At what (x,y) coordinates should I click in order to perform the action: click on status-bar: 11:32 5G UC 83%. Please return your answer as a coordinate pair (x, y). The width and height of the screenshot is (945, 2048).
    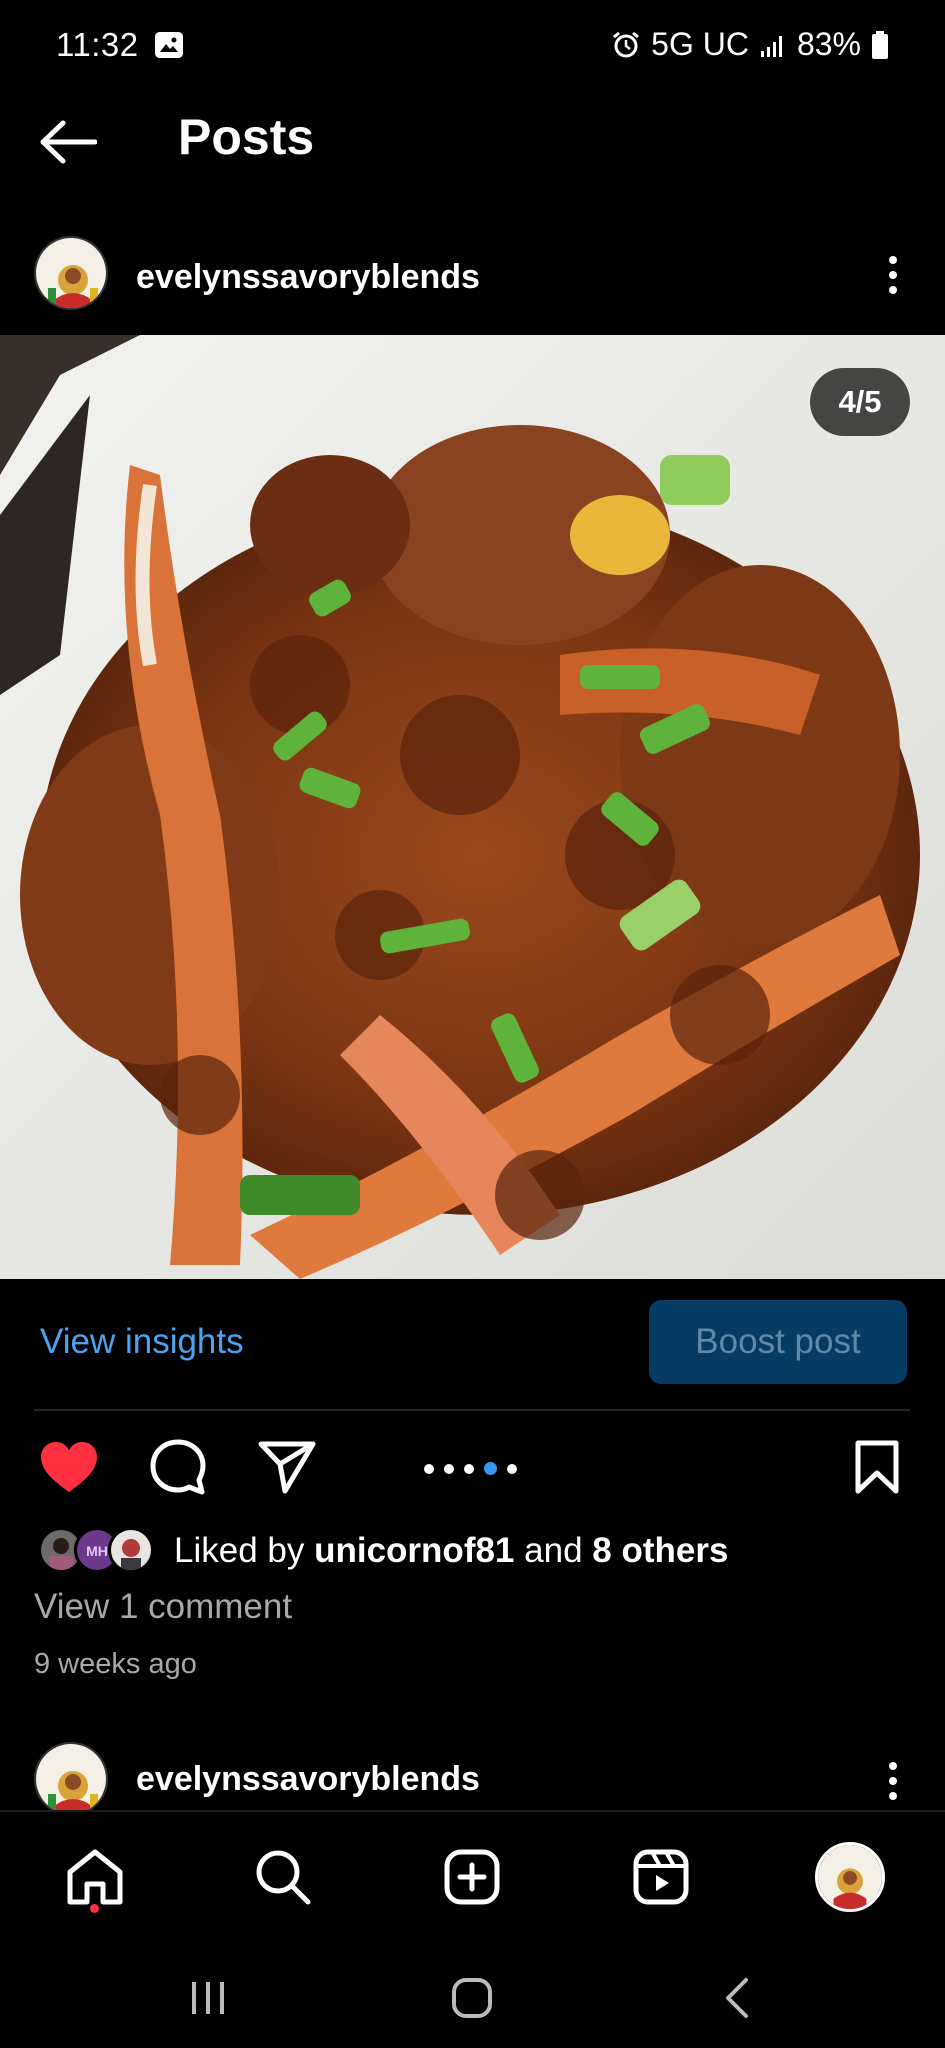
    Looking at the image, I should click on (472, 45).